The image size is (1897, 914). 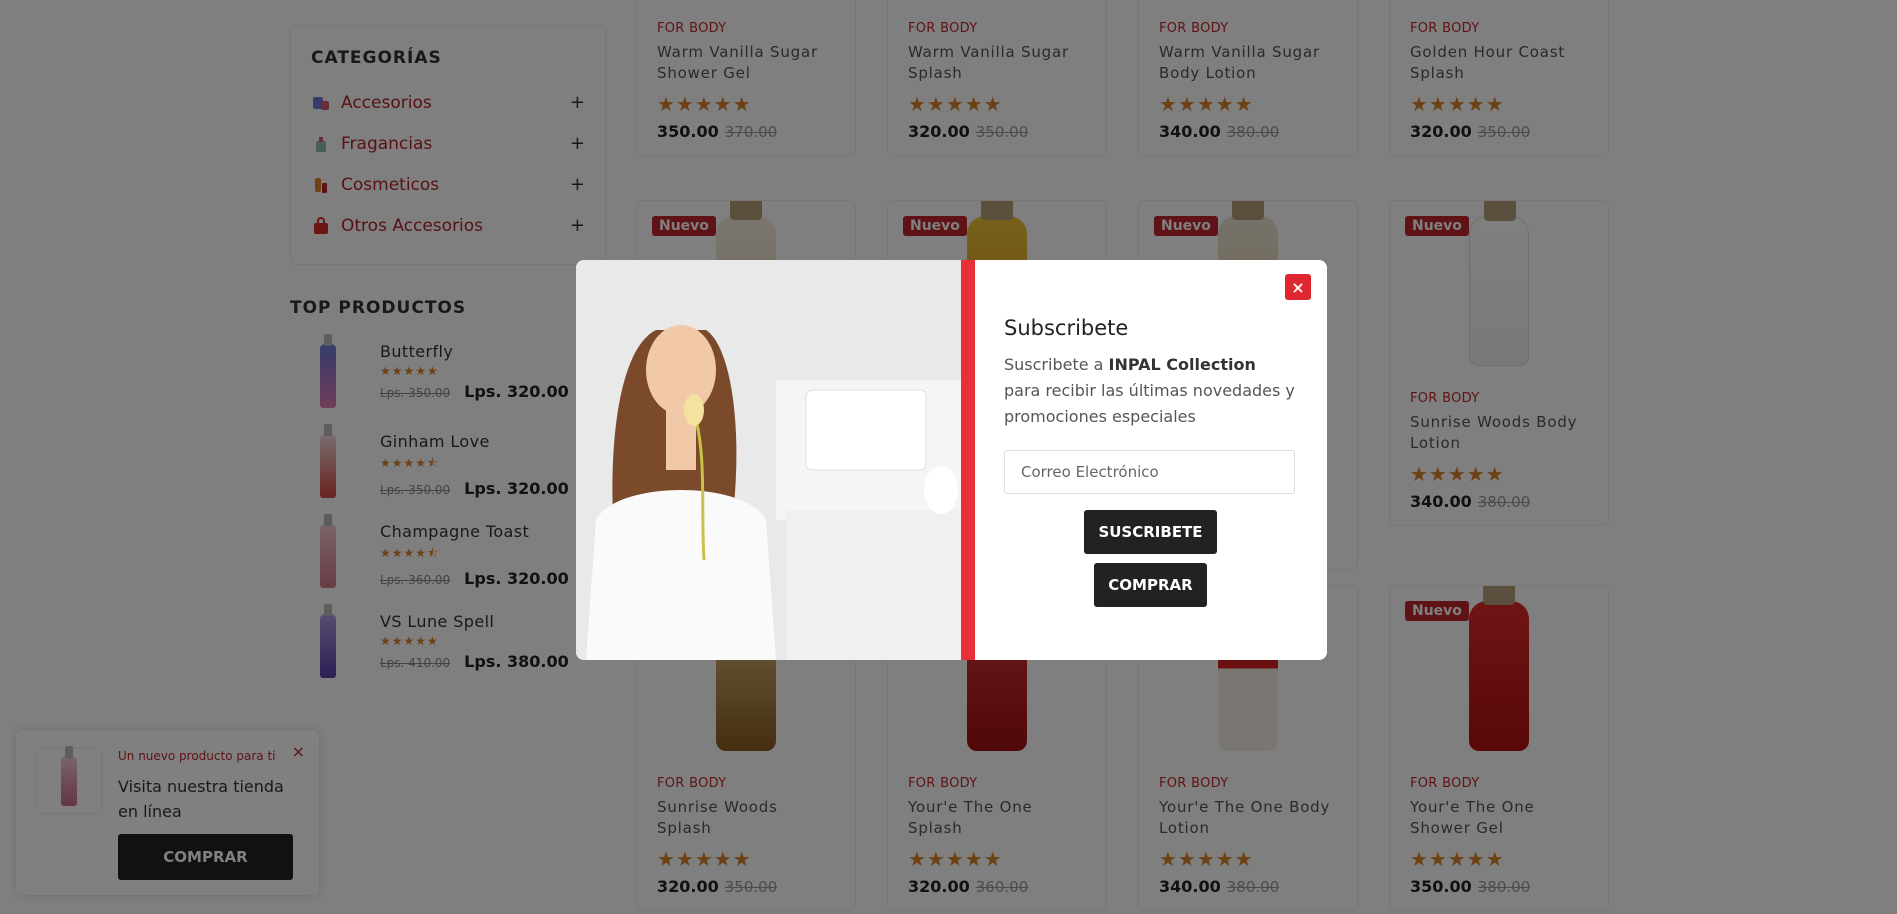 What do you see at coordinates (1182, 364) in the screenshot?
I see `brand-name: INPAL Collection` at bounding box center [1182, 364].